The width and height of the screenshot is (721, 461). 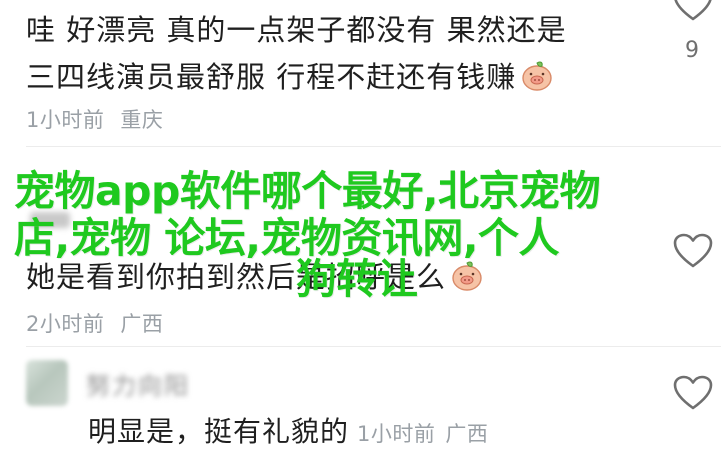 What do you see at coordinates (219, 431) in the screenshot?
I see `reply-body: 明显是，挺有礼貌的` at bounding box center [219, 431].